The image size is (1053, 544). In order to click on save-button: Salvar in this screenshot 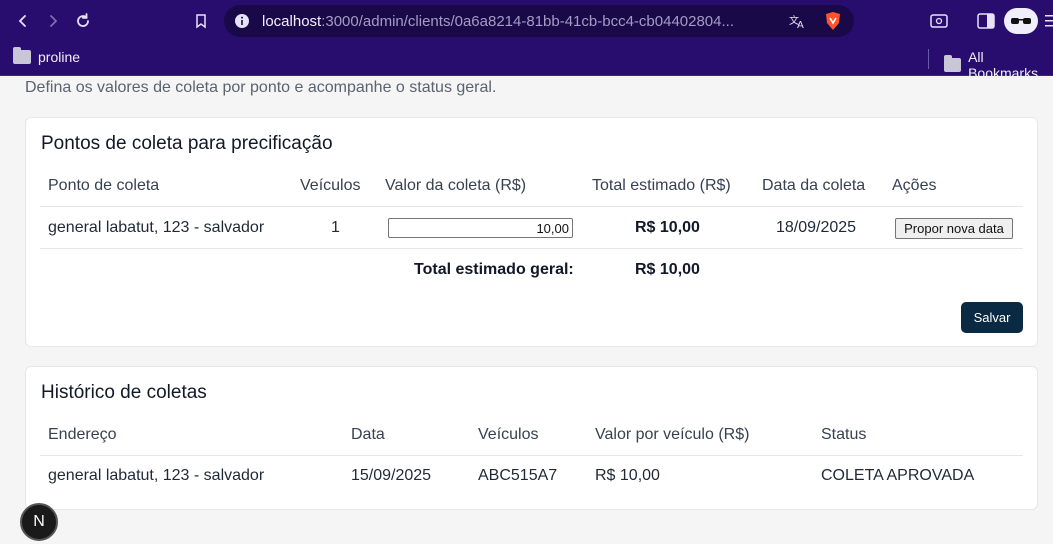, I will do `click(992, 317)`.